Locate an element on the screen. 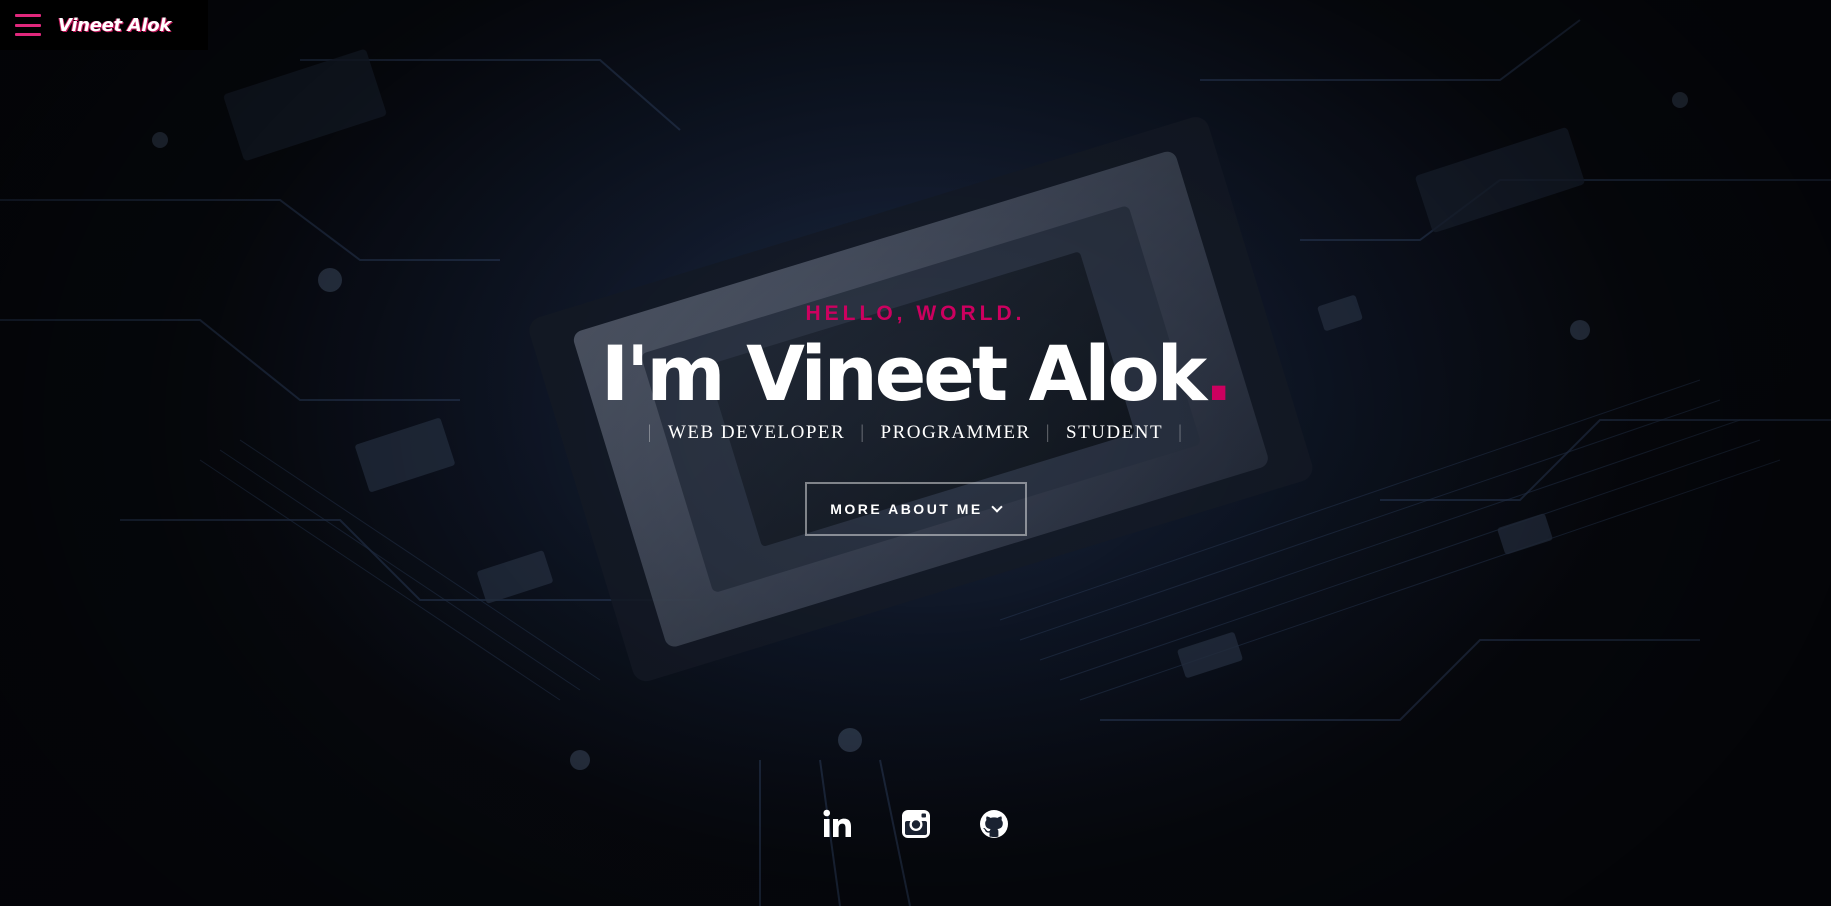 This screenshot has width=1831, height=906. hamburger-icon is located at coordinates (28, 25).